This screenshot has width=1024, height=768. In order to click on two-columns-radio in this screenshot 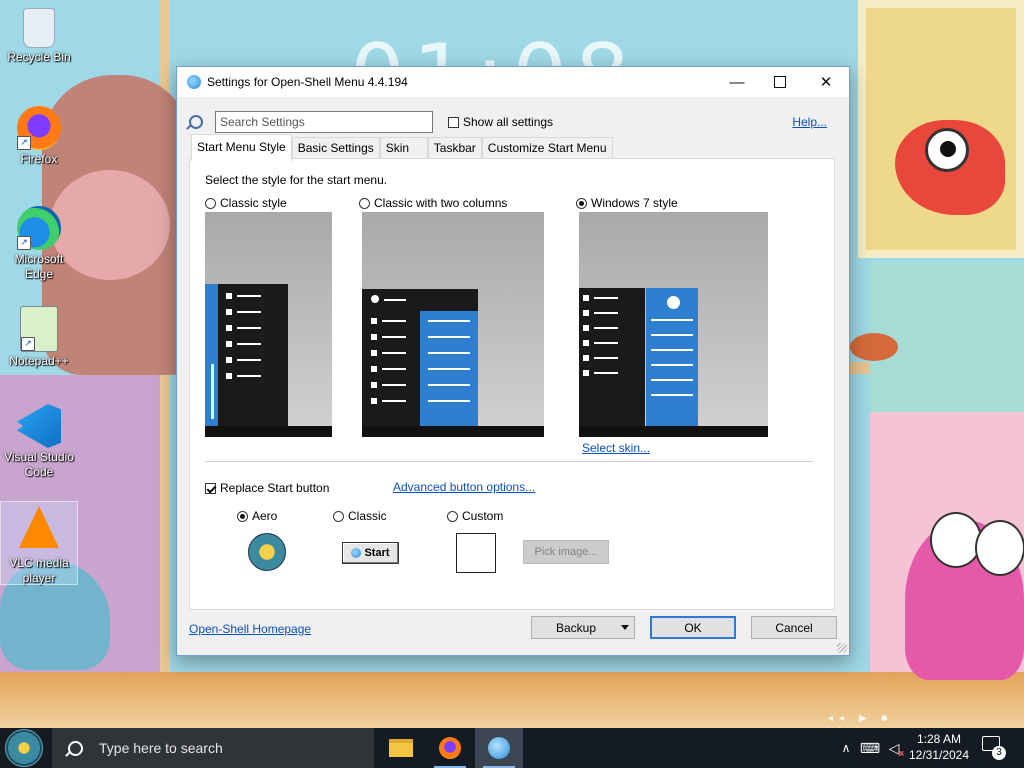, I will do `click(364, 204)`.